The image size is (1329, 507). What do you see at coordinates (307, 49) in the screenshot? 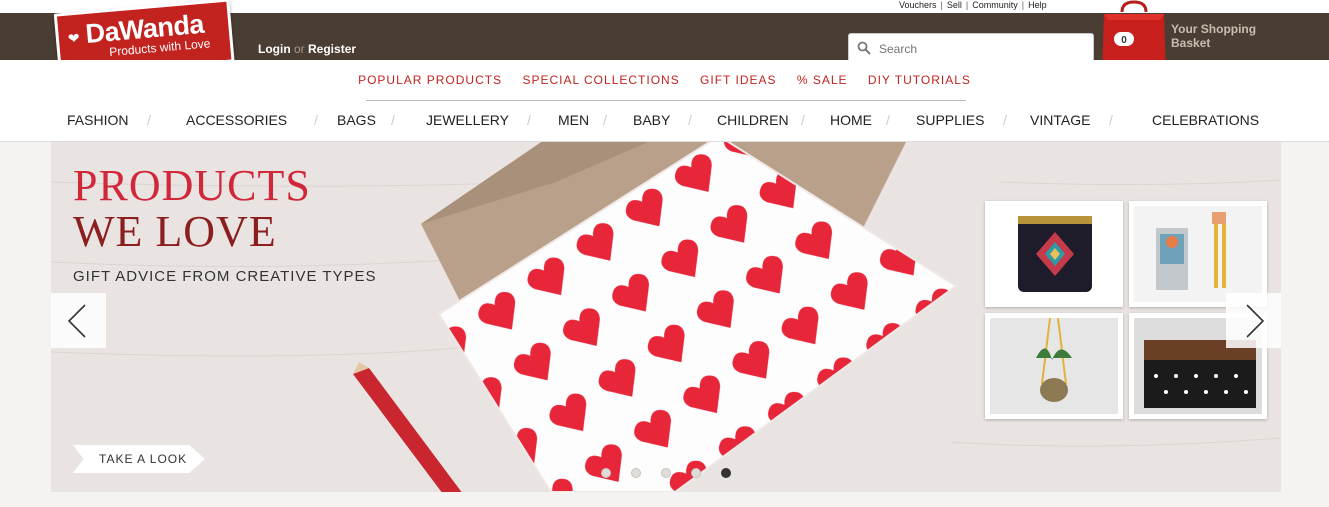
I see `auth-links: Login or Register` at bounding box center [307, 49].